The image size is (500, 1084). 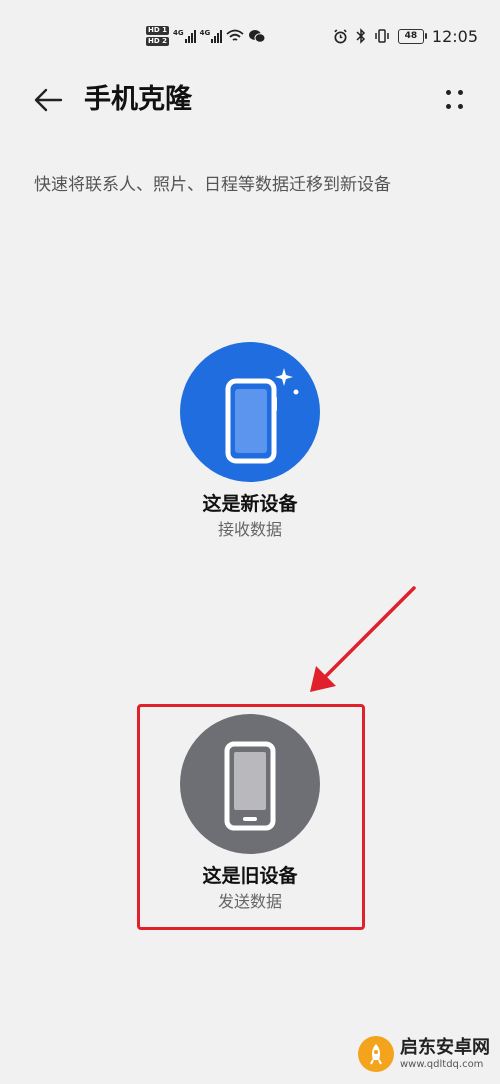 I want to click on back-button, so click(x=48, y=100).